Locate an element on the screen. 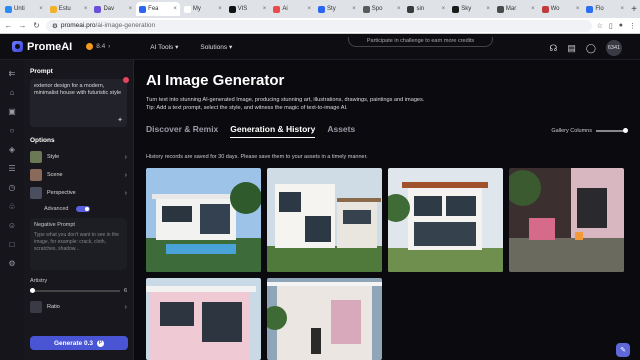 This screenshot has width=640, height=360. headset-icon: ☊ is located at coordinates (553, 48).